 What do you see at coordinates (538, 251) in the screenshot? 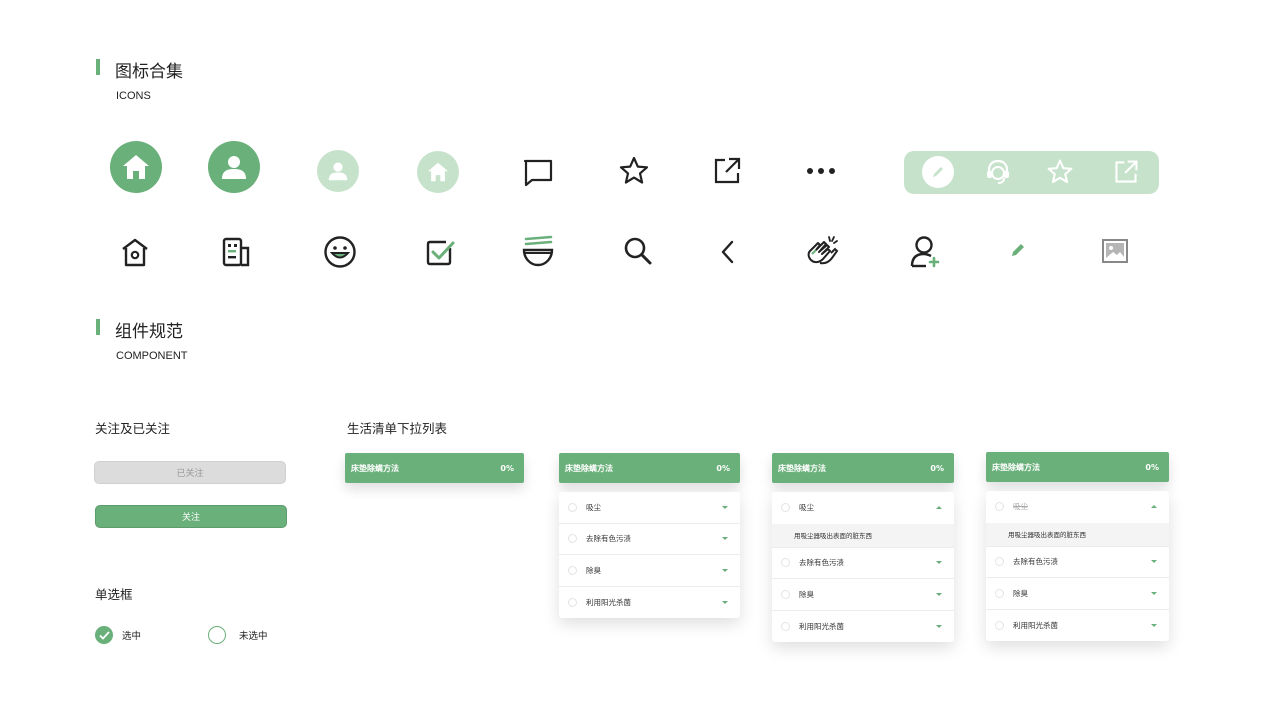
I see `bowl-icon` at bounding box center [538, 251].